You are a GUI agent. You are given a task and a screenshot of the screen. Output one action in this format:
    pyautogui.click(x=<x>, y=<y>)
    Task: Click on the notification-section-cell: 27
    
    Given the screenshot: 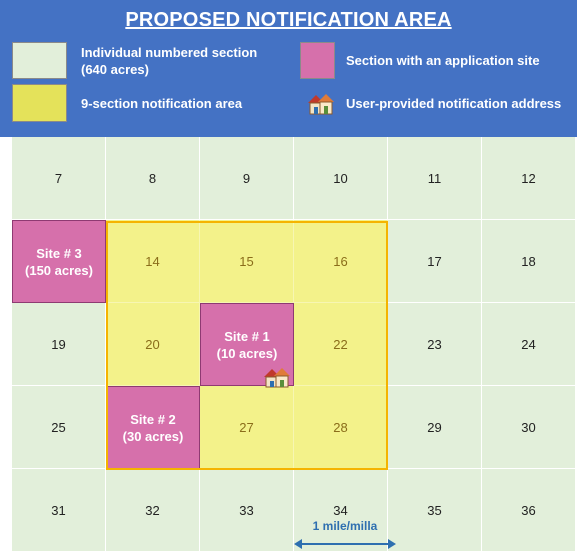 What is the action you would take?
    pyautogui.click(x=247, y=427)
    